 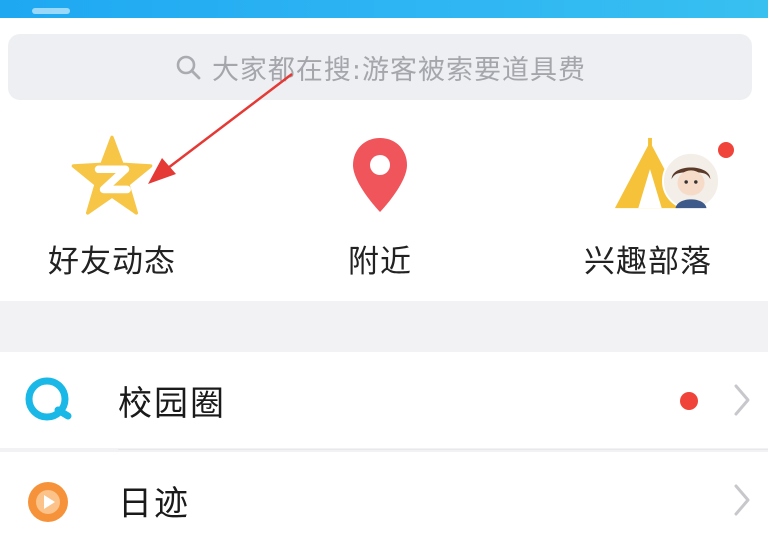 What do you see at coordinates (443, 449) in the screenshot?
I see `divider` at bounding box center [443, 449].